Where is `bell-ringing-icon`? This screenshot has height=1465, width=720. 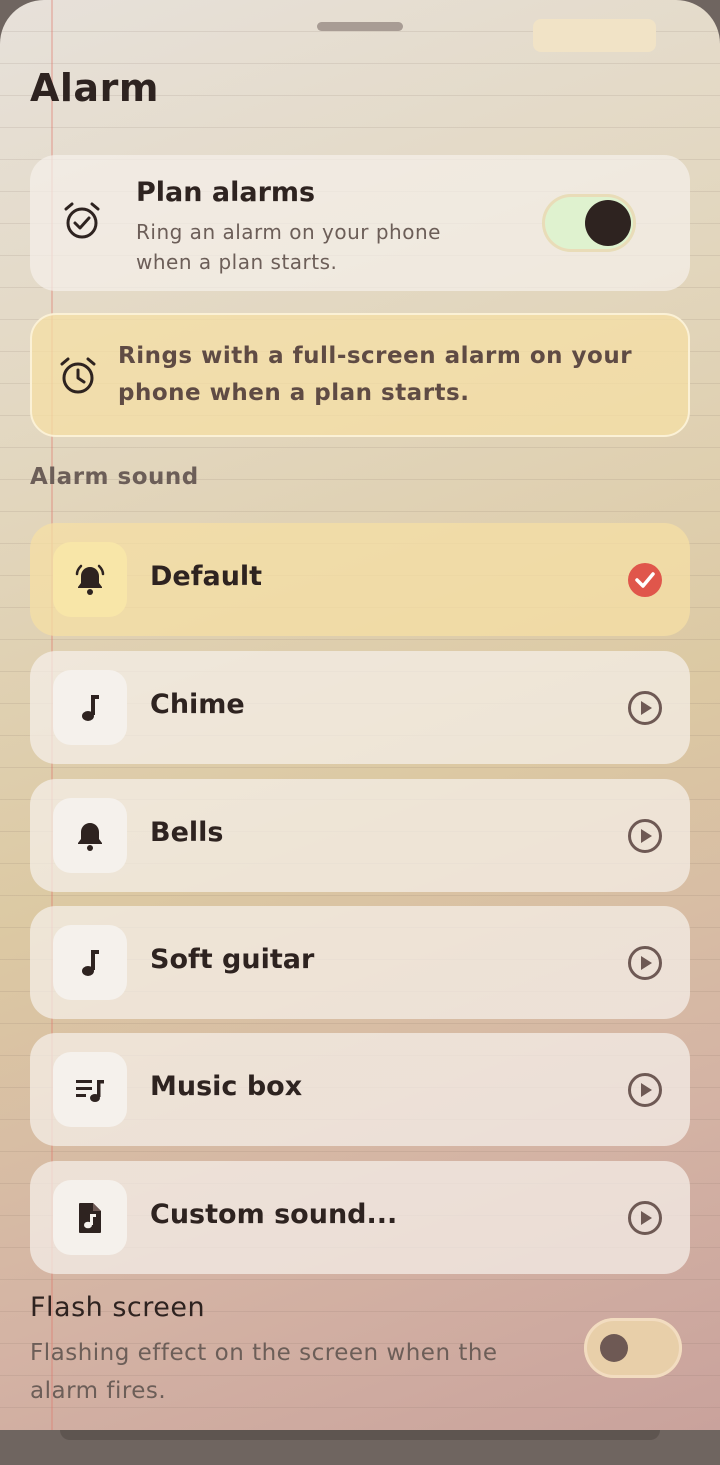 bell-ringing-icon is located at coordinates (90, 579).